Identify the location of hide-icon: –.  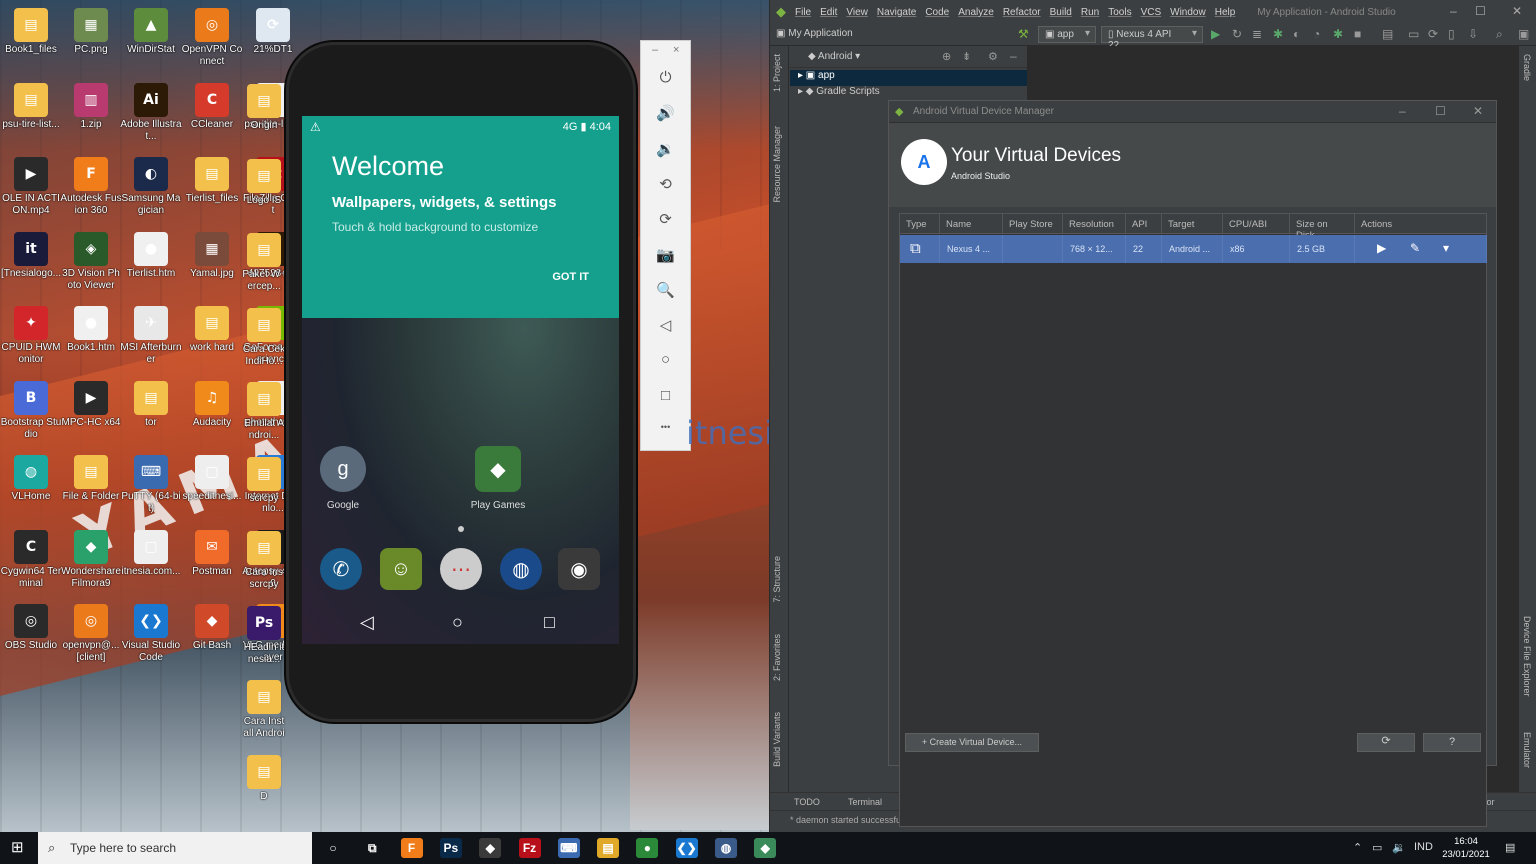
(1013, 56).